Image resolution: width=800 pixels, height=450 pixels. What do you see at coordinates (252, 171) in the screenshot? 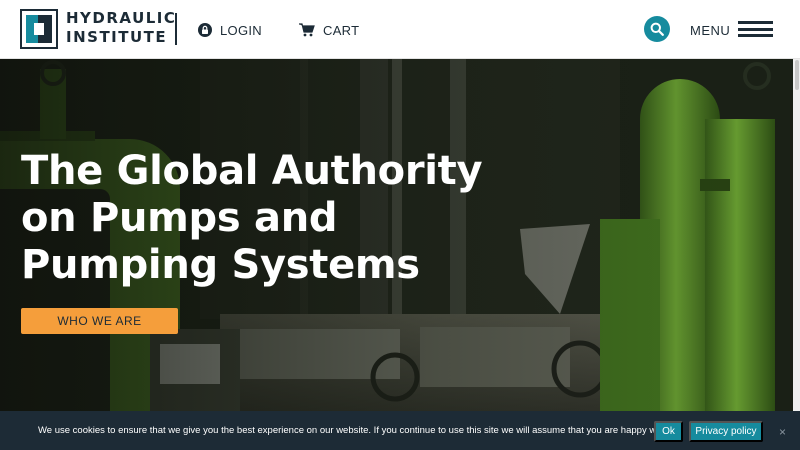
I see `hero-headline-line-1: The Global Authority` at bounding box center [252, 171].